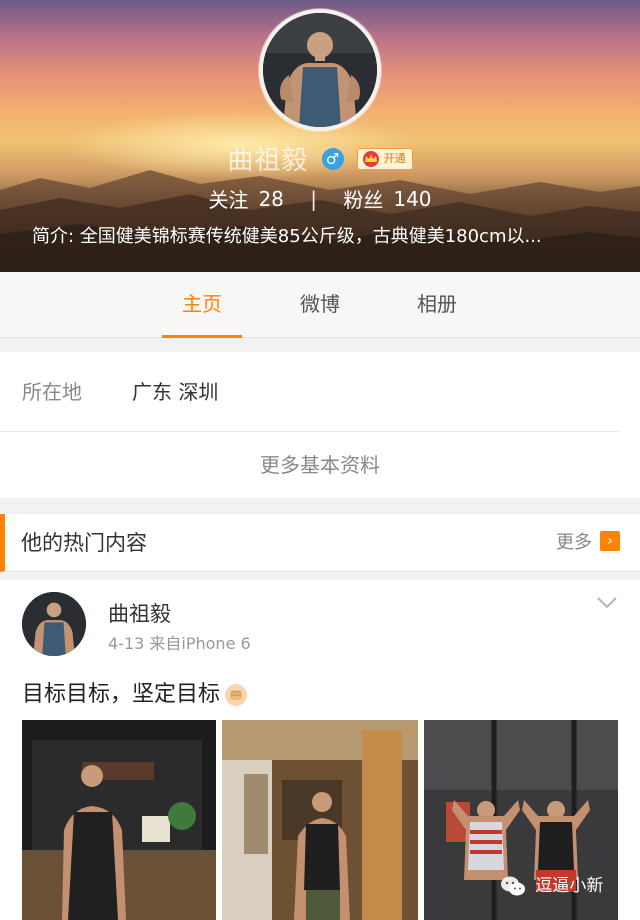 The height and width of the screenshot is (920, 640). Describe the element at coordinates (268, 161) in the screenshot. I see `profile-name: 曲祖毅` at that location.